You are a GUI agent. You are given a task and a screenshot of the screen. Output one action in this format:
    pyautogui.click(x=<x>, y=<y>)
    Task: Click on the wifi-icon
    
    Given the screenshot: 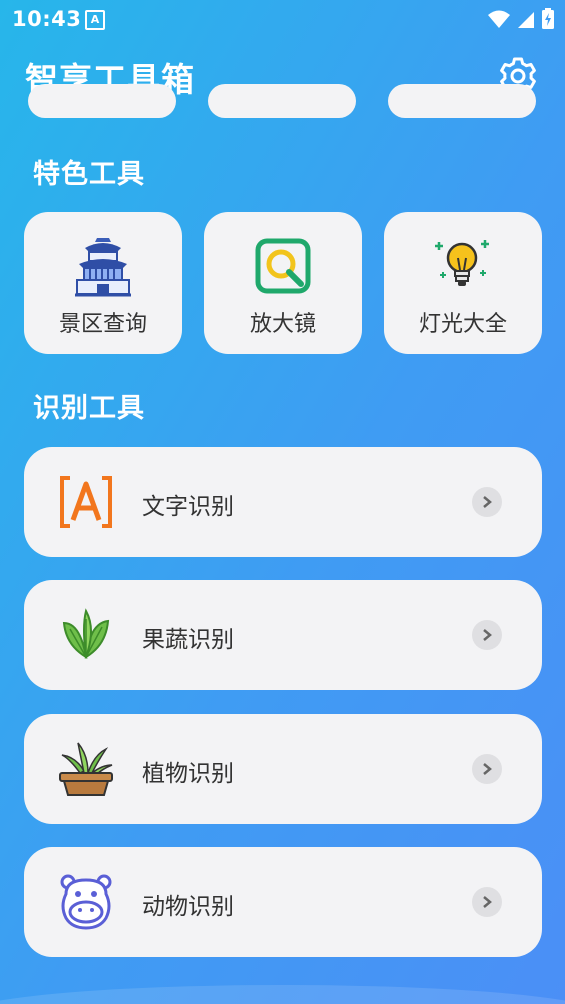 What is the action you would take?
    pyautogui.click(x=498, y=19)
    